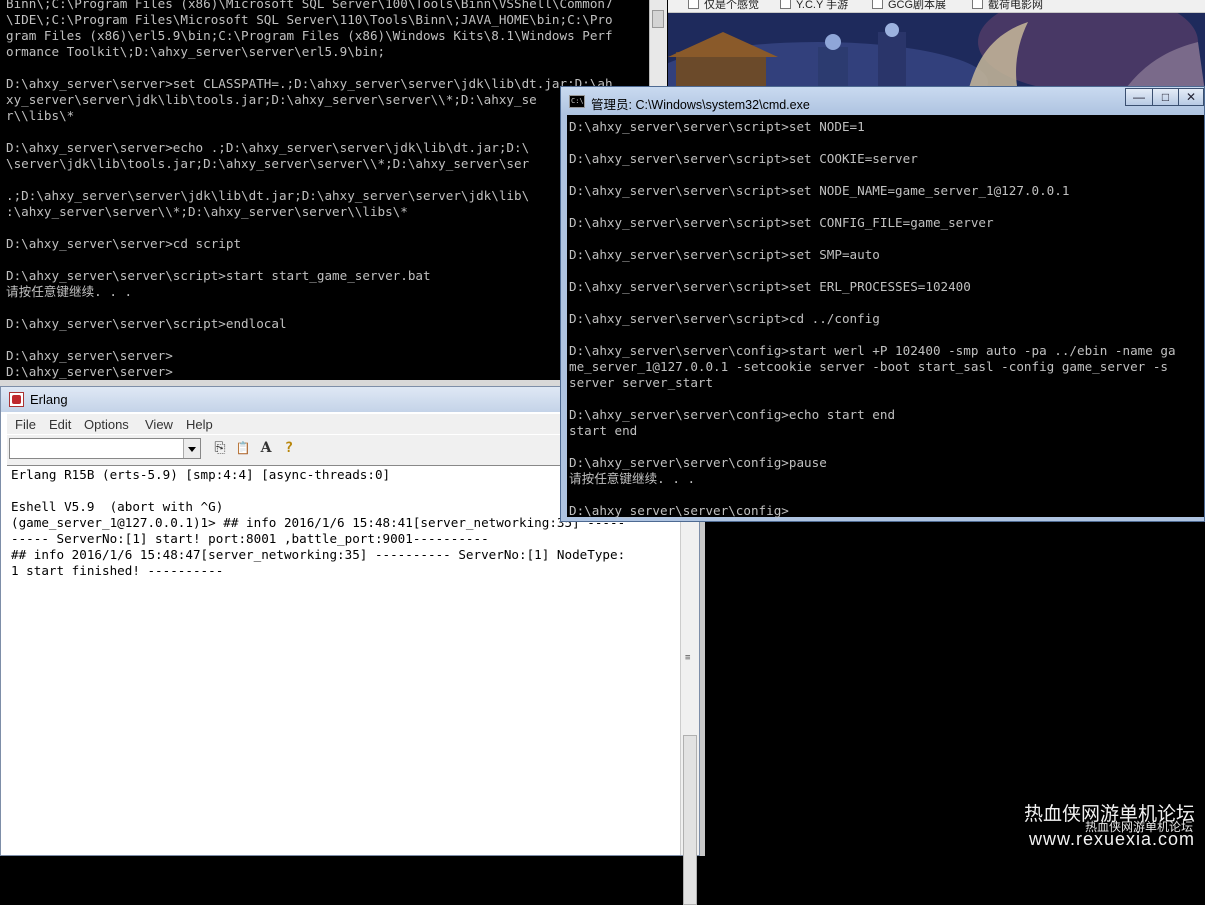 This screenshot has width=1205, height=905. What do you see at coordinates (16, 399) in the screenshot?
I see `erlang-app-icon` at bounding box center [16, 399].